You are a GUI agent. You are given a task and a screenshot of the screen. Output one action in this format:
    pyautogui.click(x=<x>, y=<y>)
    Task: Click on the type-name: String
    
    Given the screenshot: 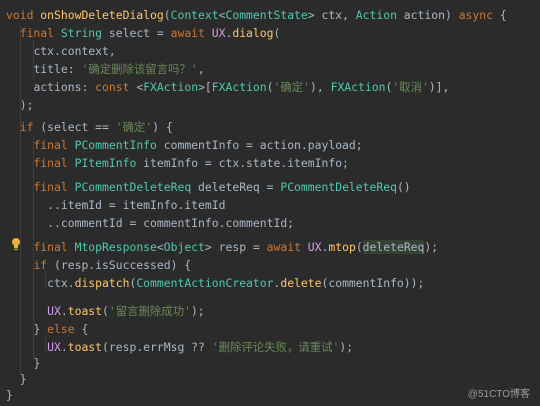 What is the action you would take?
    pyautogui.click(x=81, y=33)
    